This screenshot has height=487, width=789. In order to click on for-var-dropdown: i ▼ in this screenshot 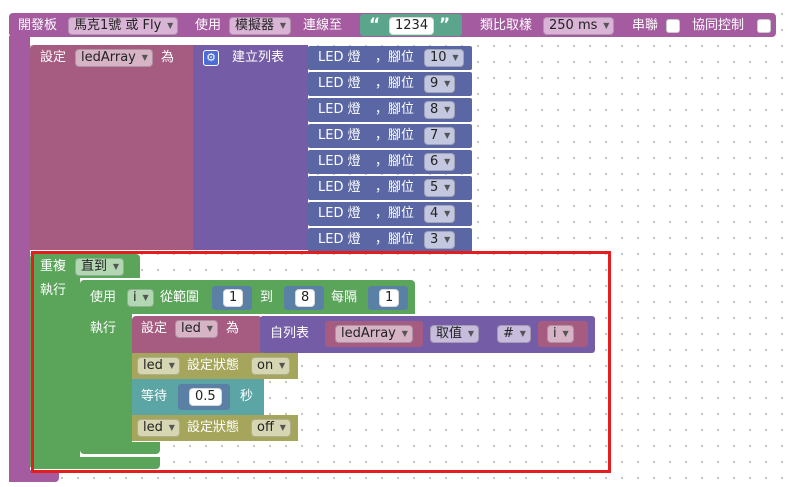, I will do `click(140, 298)`.